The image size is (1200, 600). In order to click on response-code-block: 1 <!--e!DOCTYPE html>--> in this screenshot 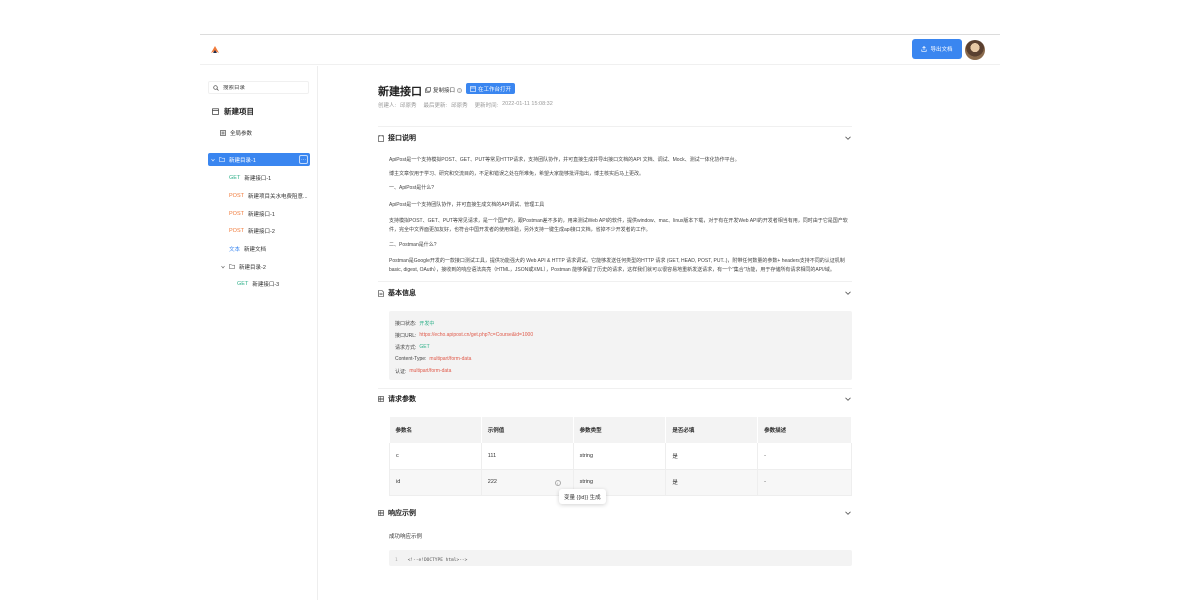, I will do `click(620, 558)`.